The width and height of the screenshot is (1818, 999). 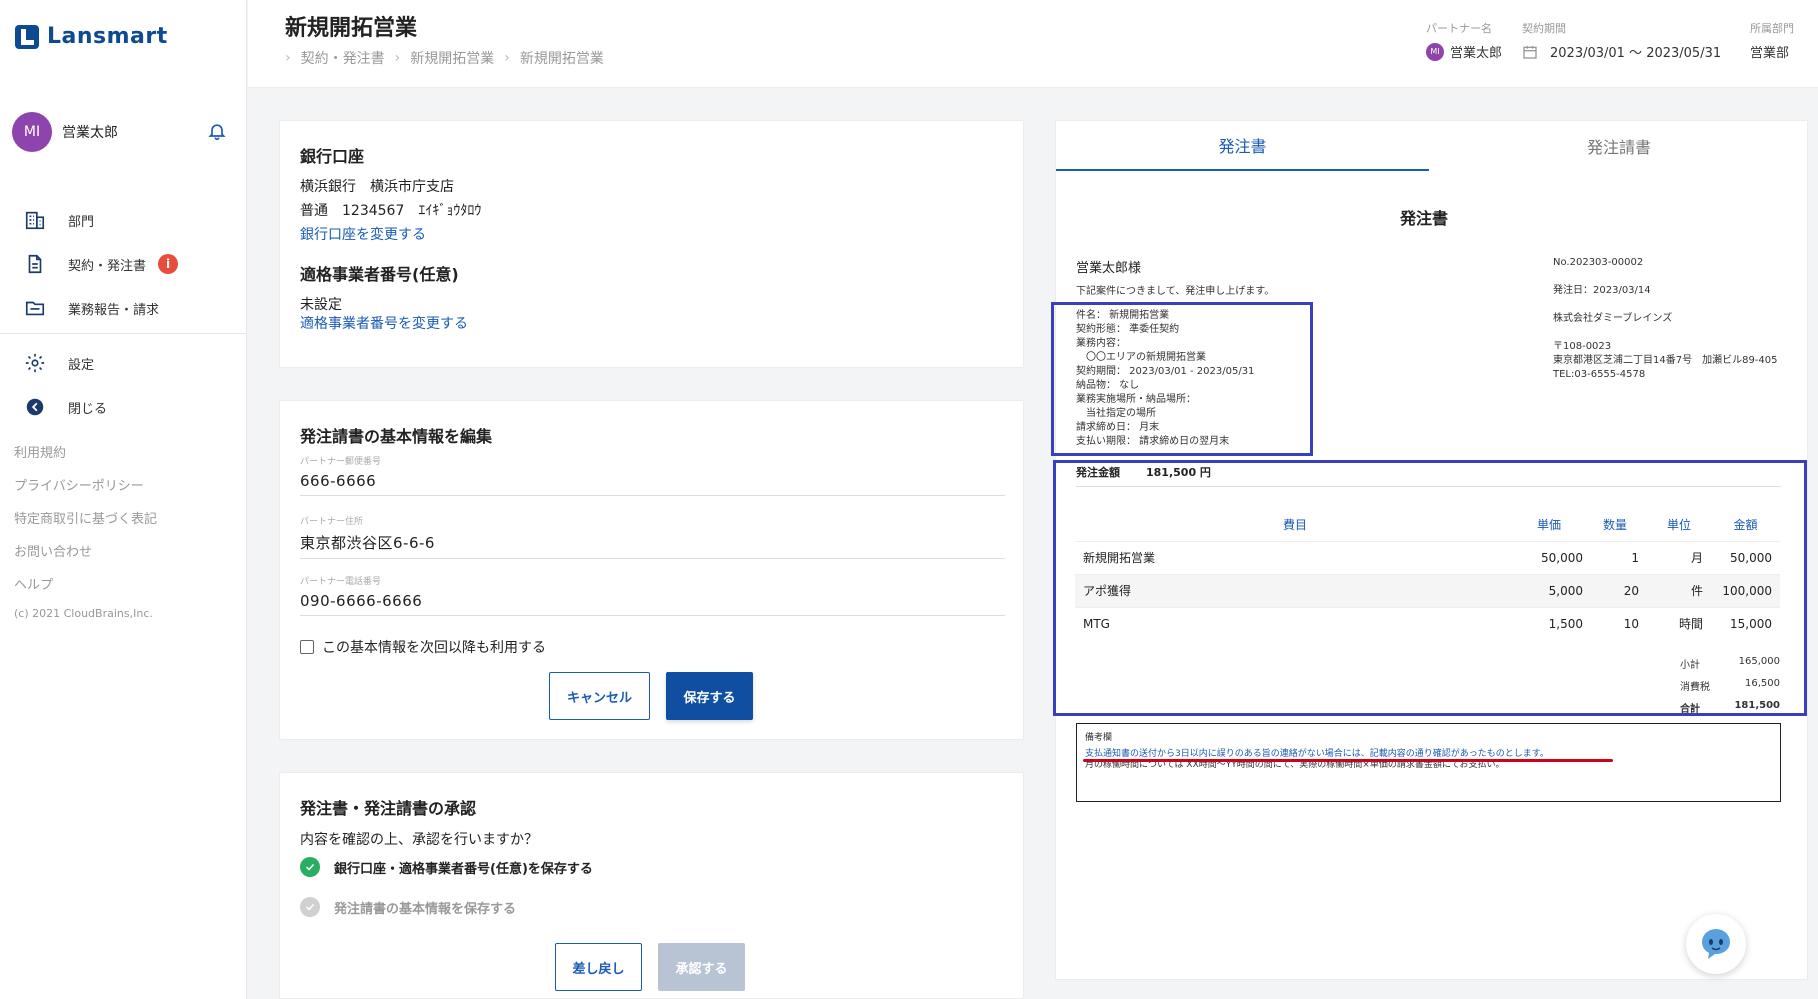 I want to click on reuse-checkbox-row: この基本情報を次回以降も利用する, so click(x=423, y=647).